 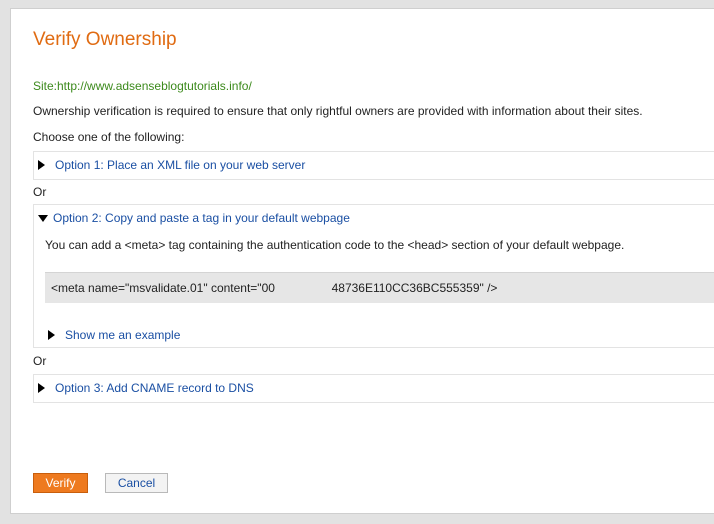 I want to click on page-title: Verify Ownership, so click(x=105, y=39).